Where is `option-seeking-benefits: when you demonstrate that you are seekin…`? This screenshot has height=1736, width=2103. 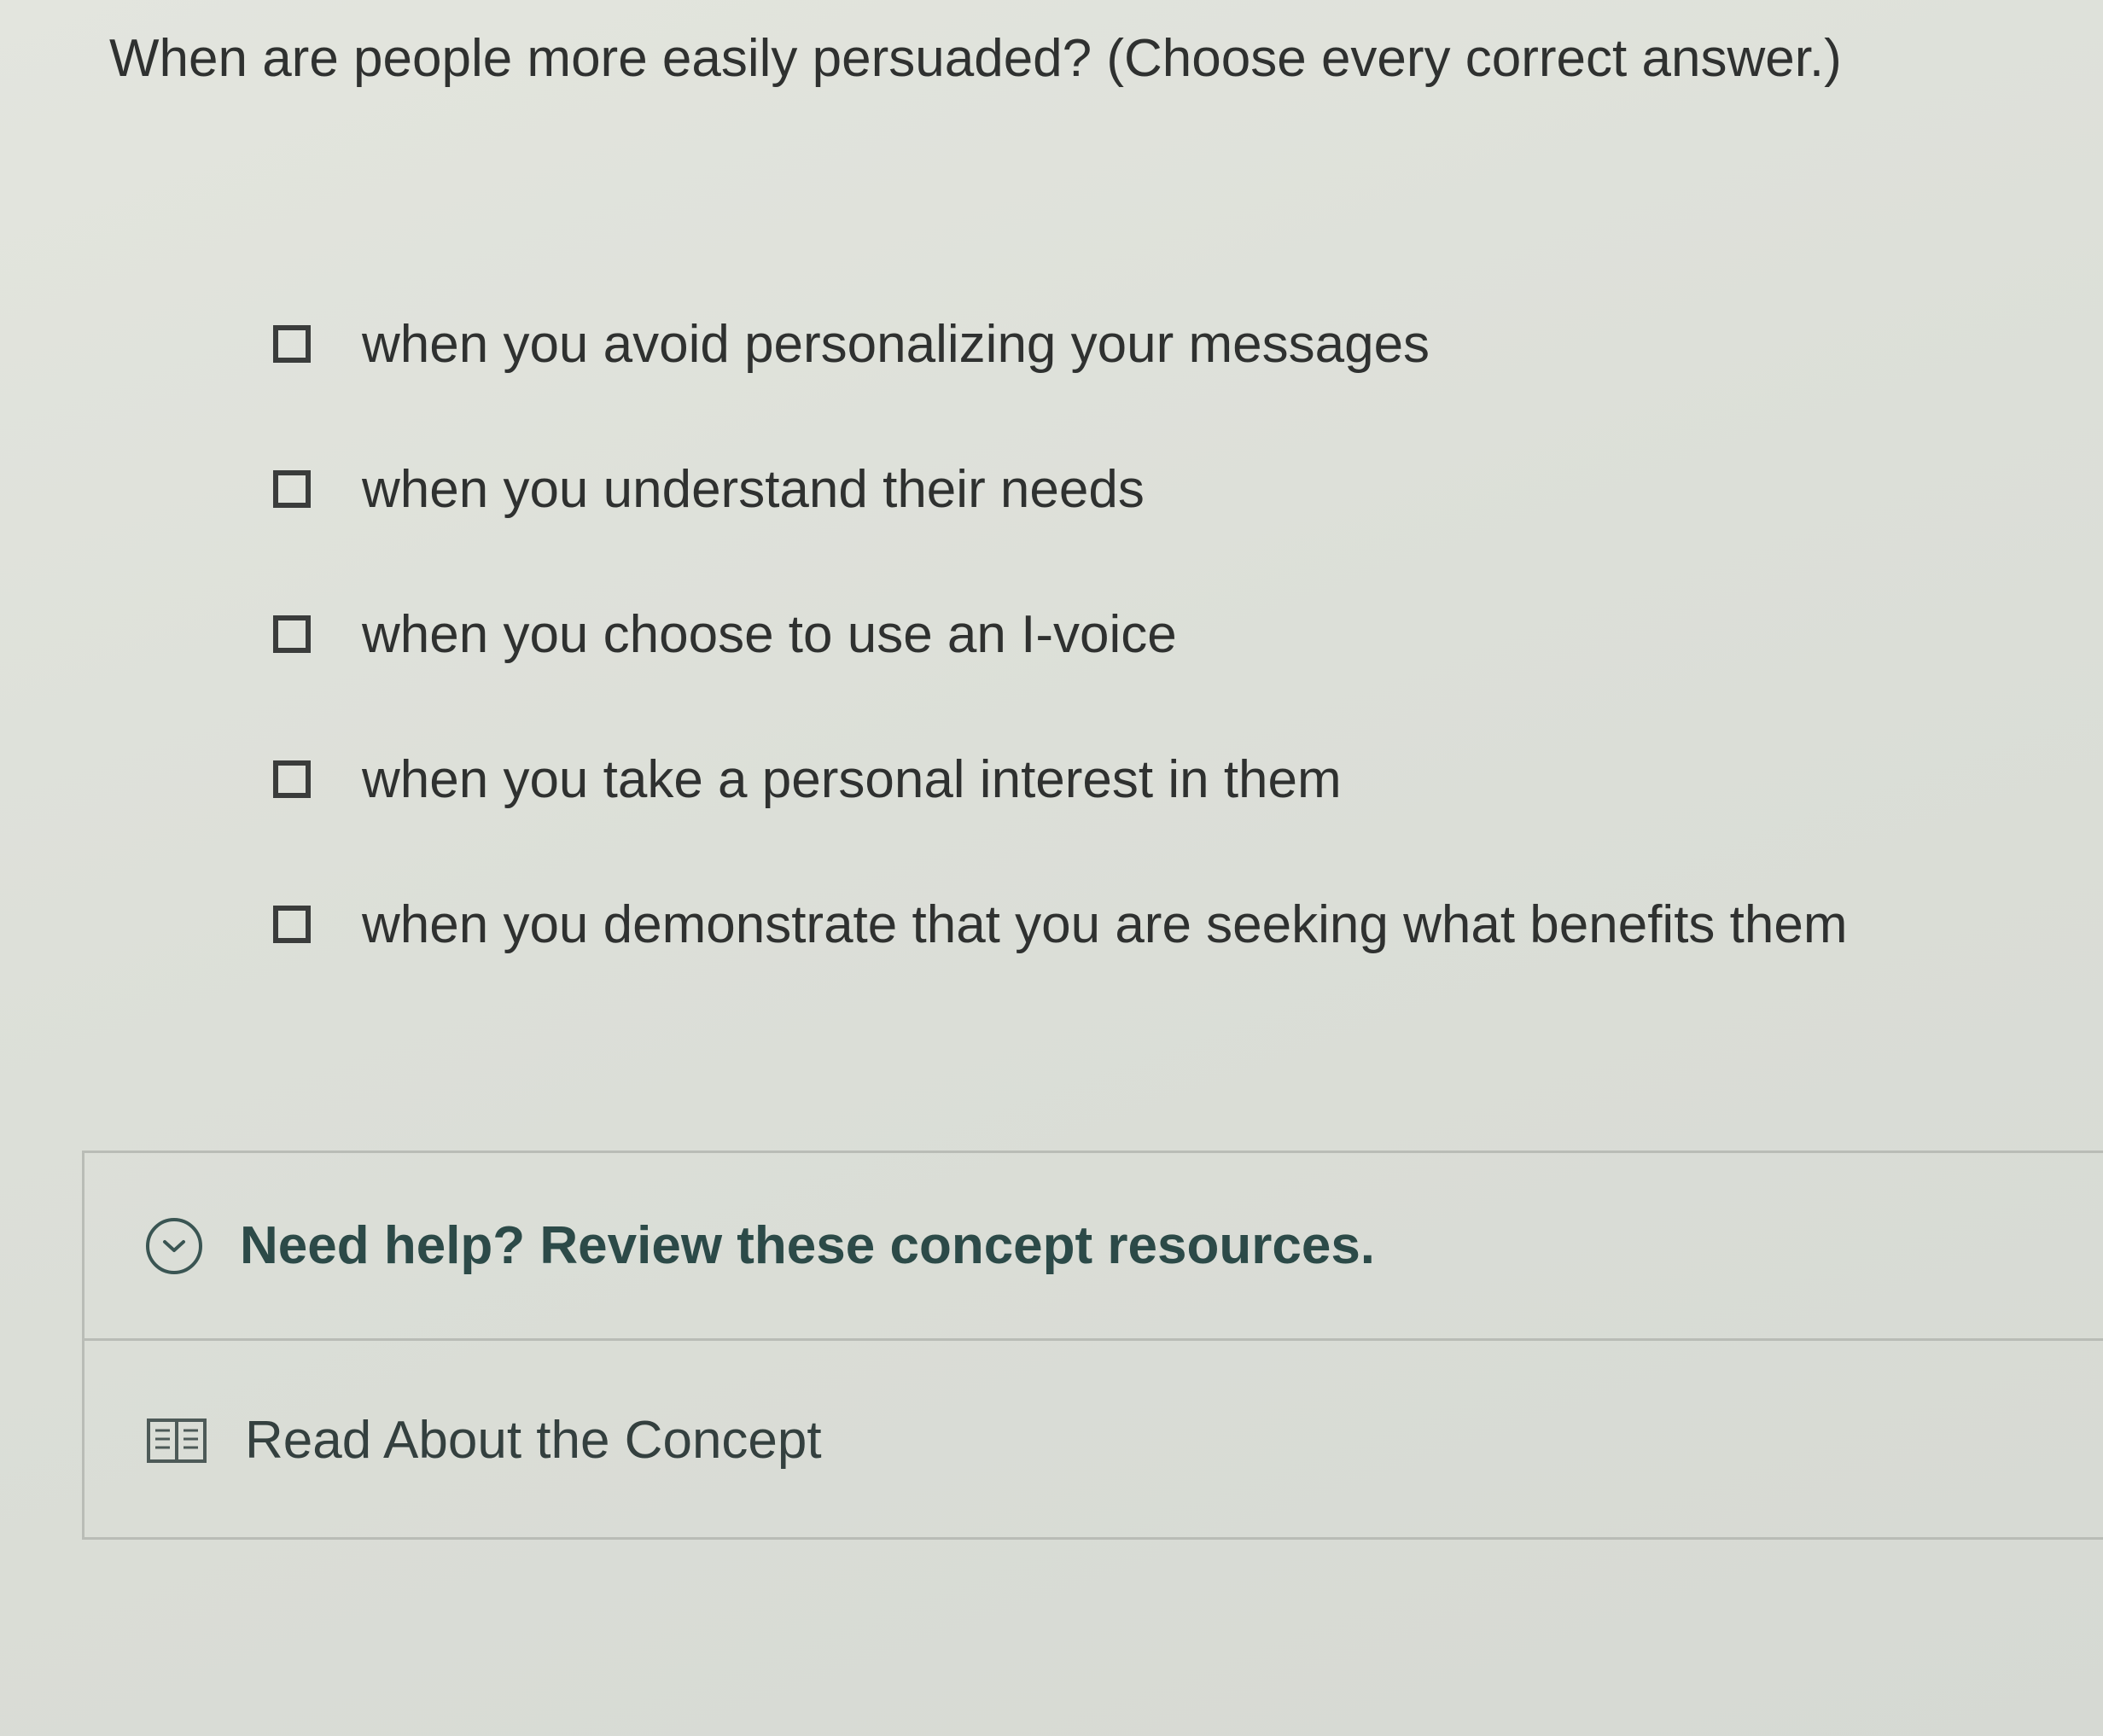
option-seeking-benefits: when you demonstrate that you are seekin… is located at coordinates (1060, 924).